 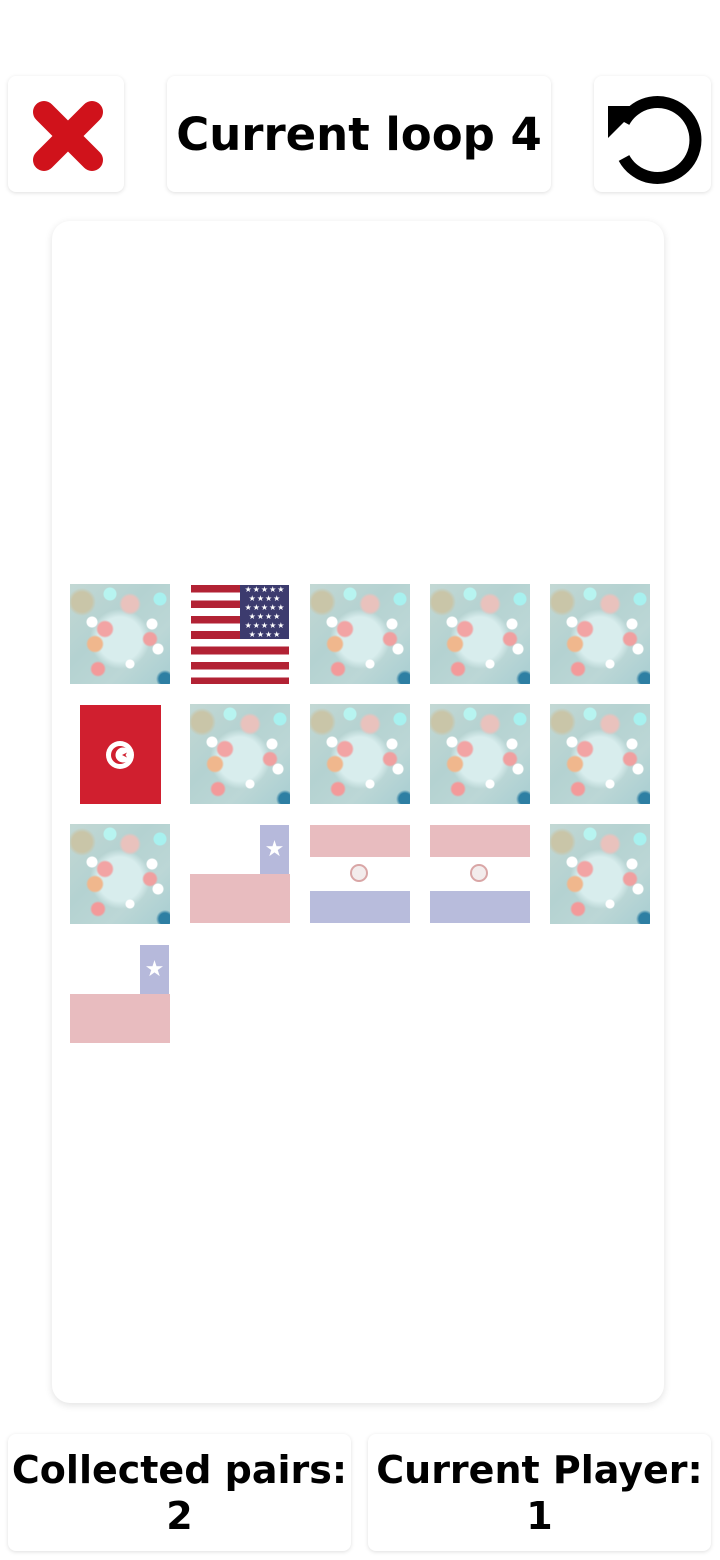 I want to click on card-flag-tunisia, so click(x=120, y=754).